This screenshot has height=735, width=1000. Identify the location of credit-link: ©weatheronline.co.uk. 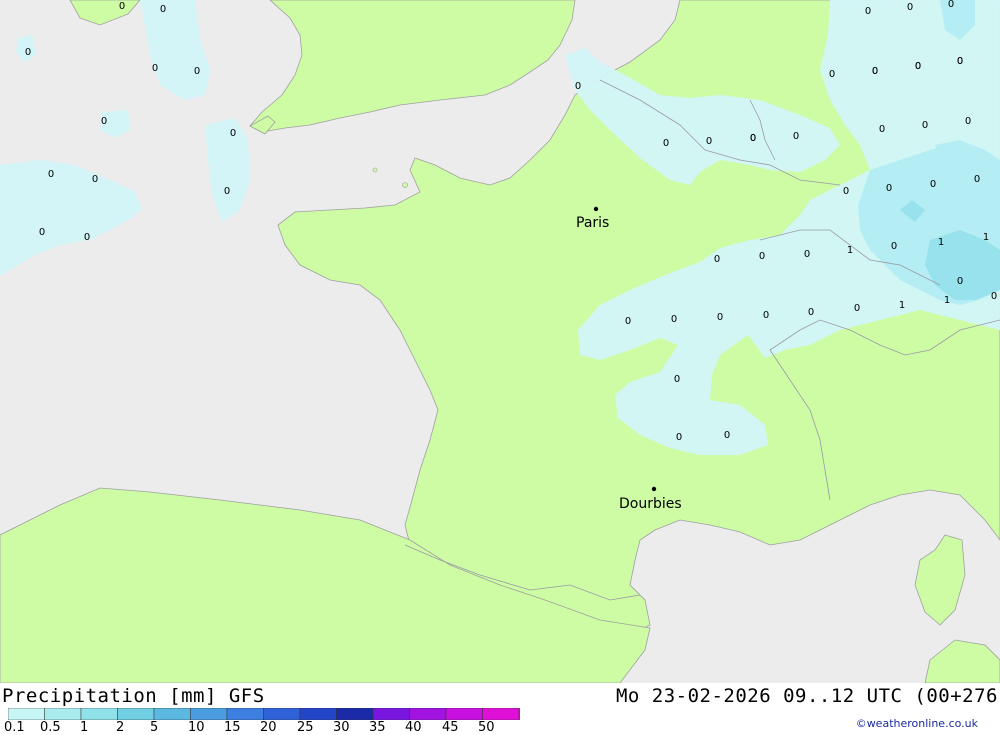
(917, 723).